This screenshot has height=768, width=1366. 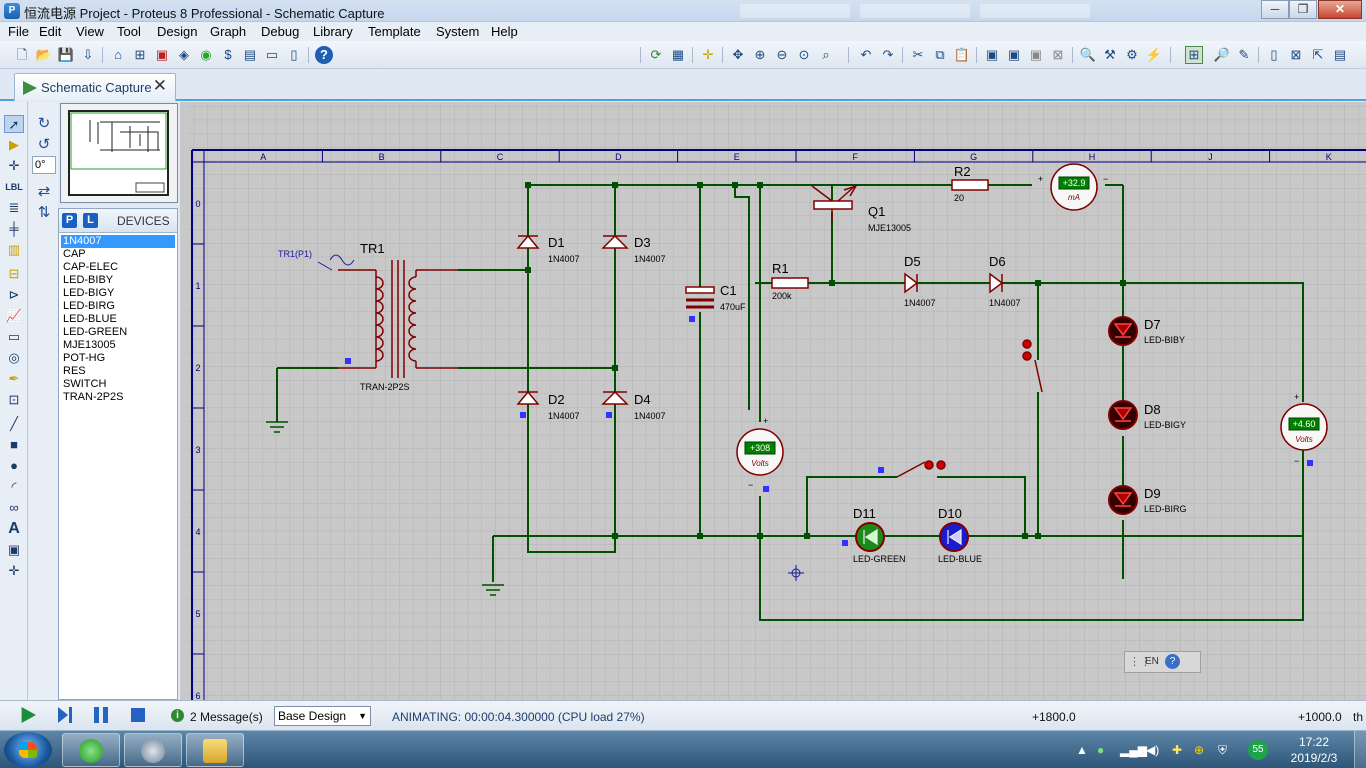 I want to click on tape-recorder-icon: ▭, so click(x=14, y=337).